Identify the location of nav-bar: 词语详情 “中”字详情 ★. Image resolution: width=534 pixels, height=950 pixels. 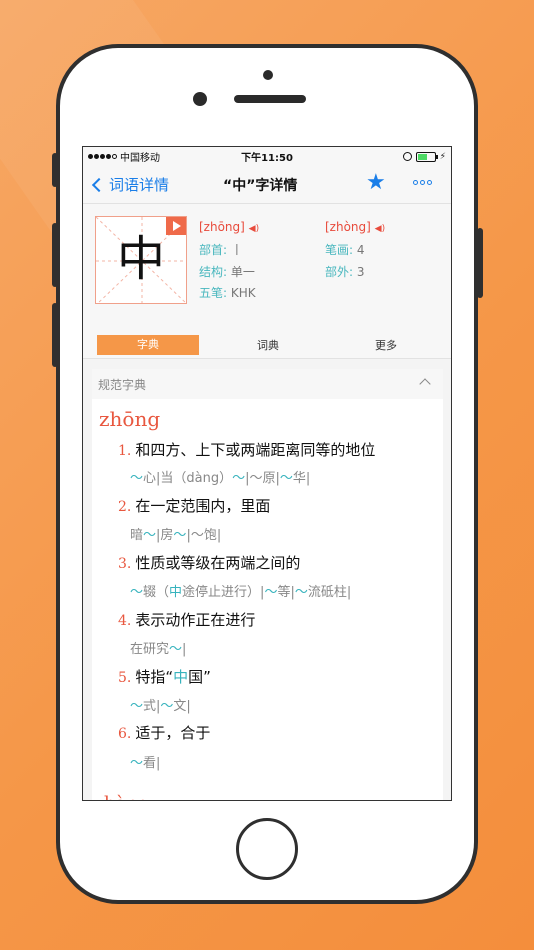
(267, 185).